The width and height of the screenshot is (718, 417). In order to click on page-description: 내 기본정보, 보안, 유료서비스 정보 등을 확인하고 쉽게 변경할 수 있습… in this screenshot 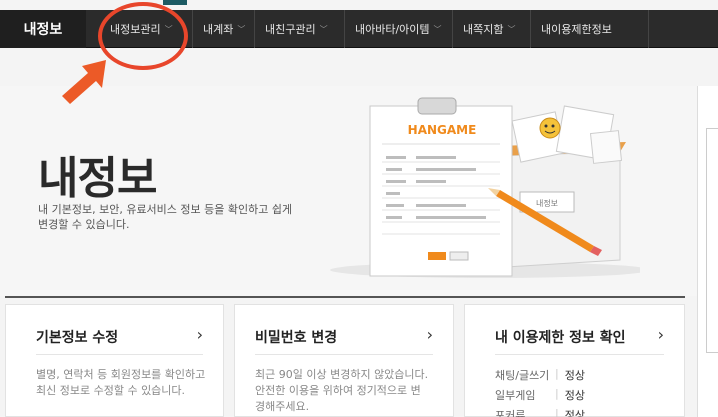, I will do `click(165, 217)`.